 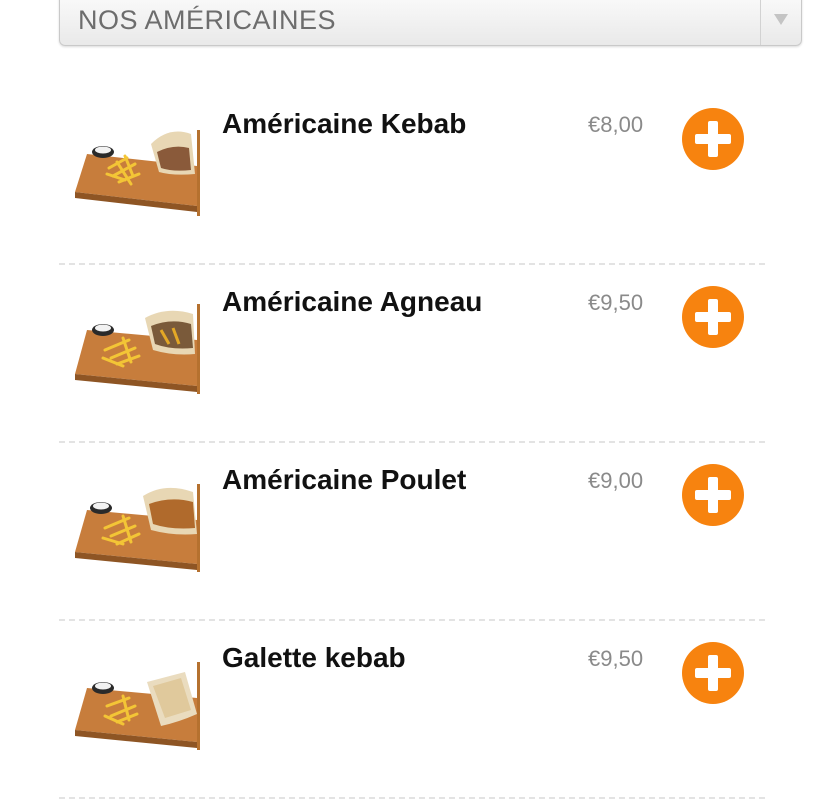 I want to click on category-dropdown: NOS AMÉRICAINES, so click(x=430, y=23).